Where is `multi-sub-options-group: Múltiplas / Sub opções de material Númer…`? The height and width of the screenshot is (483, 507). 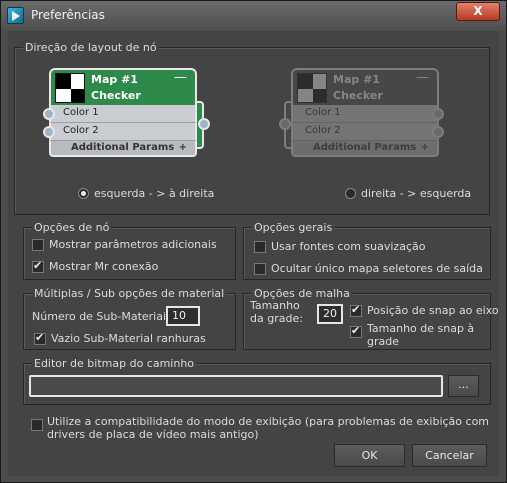 multi-sub-options-group: Múltiplas / Sub opções de material Númer… is located at coordinates (129, 318).